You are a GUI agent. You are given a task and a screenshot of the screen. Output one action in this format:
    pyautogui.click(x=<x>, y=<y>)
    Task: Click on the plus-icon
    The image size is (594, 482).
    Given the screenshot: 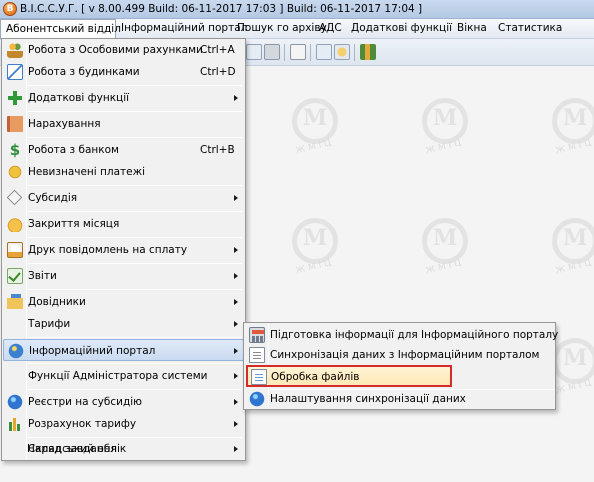 What is the action you would take?
    pyautogui.click(x=15, y=98)
    